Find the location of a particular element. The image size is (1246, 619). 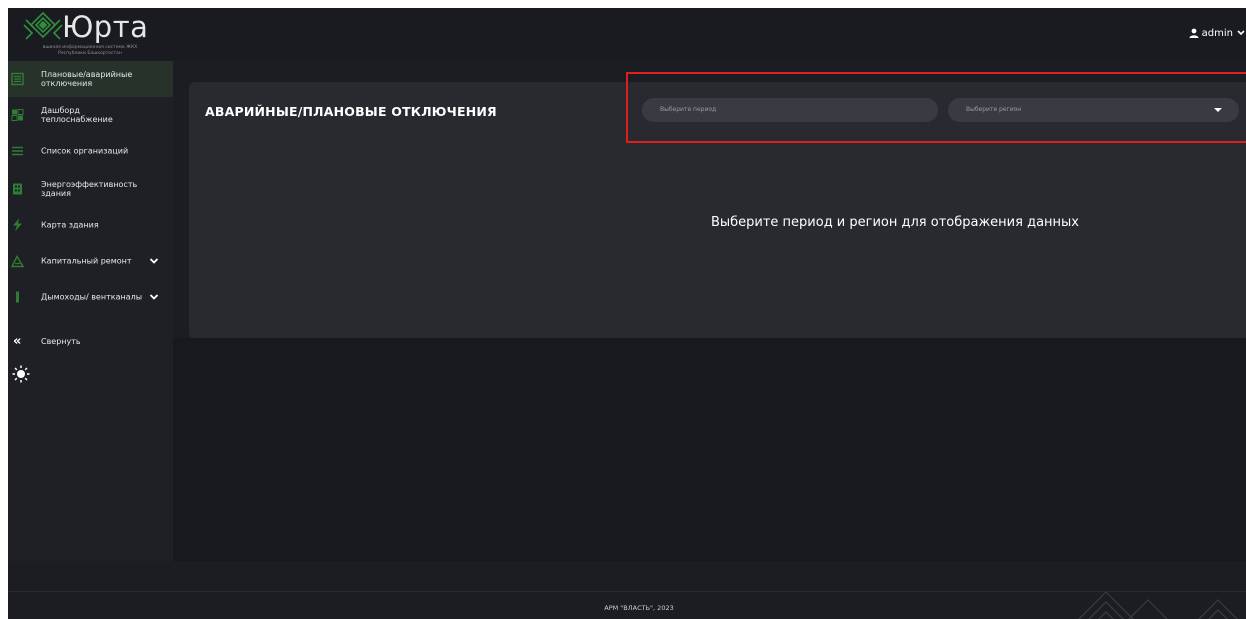

chimney-icon is located at coordinates (17, 297).